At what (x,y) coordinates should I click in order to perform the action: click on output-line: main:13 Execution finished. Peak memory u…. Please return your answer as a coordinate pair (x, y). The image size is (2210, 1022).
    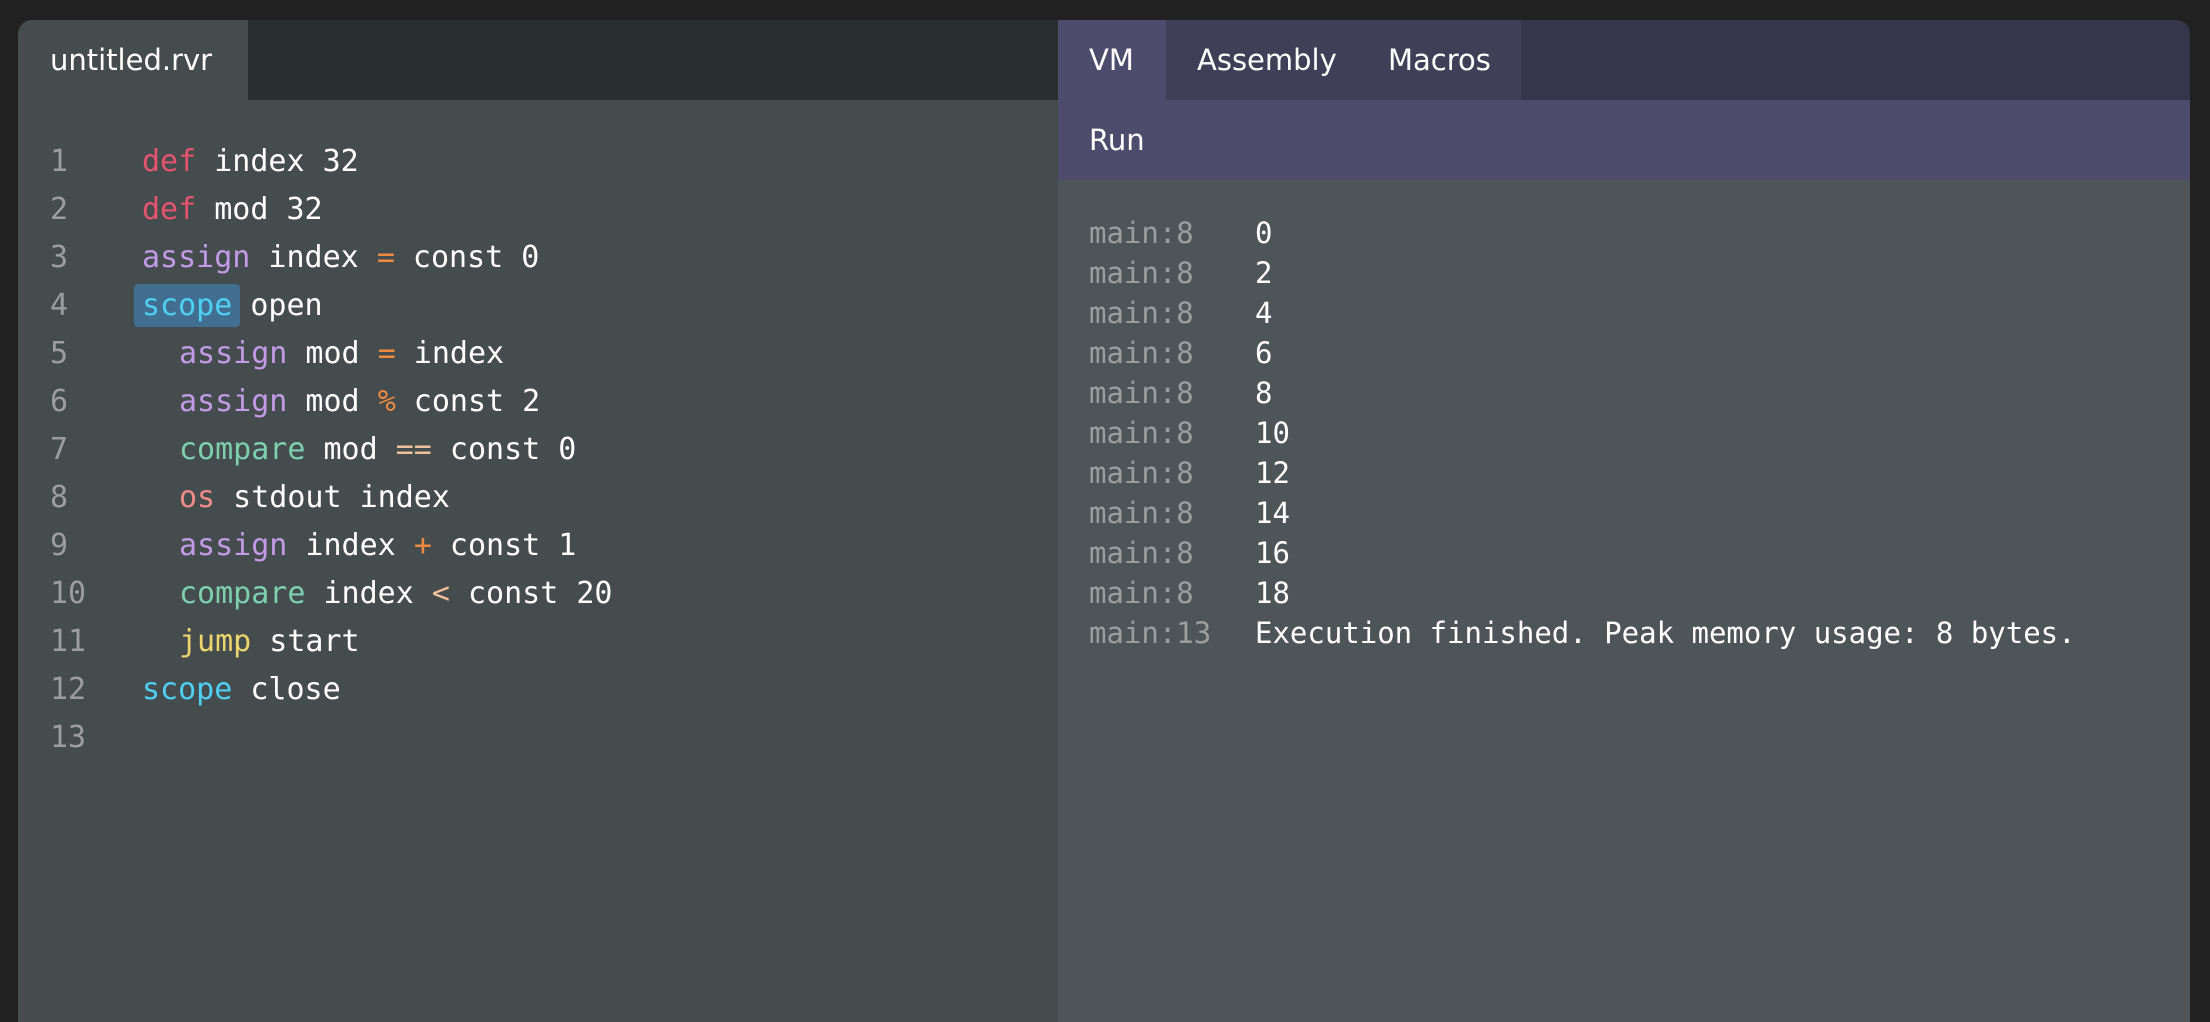
    Looking at the image, I should click on (1639, 633).